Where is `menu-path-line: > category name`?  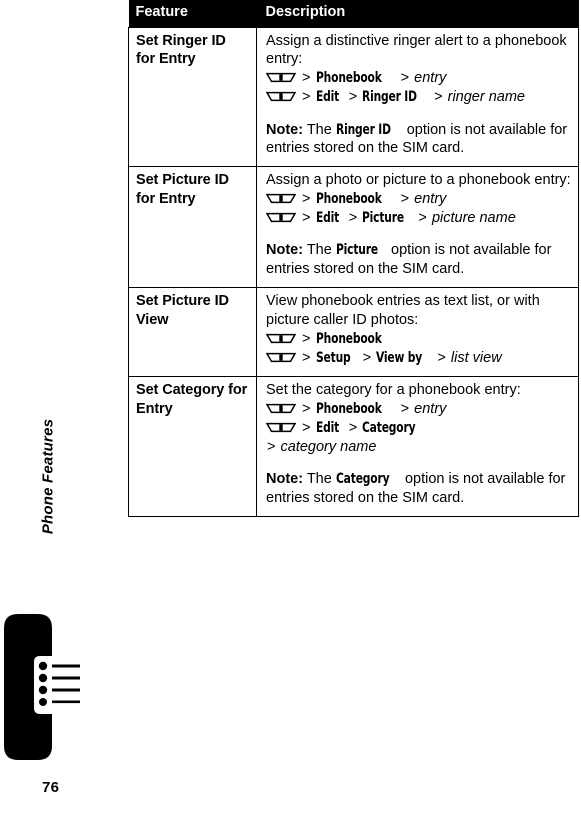 menu-path-line: > category name is located at coordinates (420, 447).